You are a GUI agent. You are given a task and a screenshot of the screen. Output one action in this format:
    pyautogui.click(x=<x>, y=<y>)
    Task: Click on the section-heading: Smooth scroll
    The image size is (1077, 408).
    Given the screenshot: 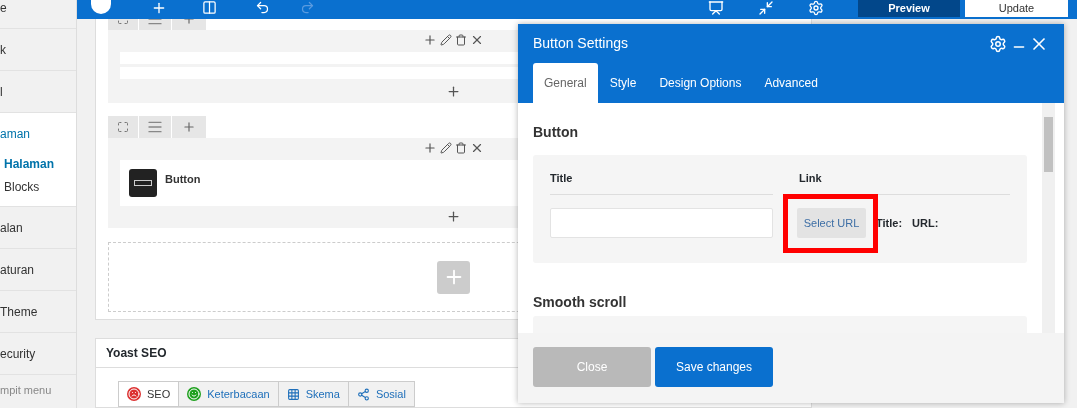 What is the action you would take?
    pyautogui.click(x=580, y=302)
    